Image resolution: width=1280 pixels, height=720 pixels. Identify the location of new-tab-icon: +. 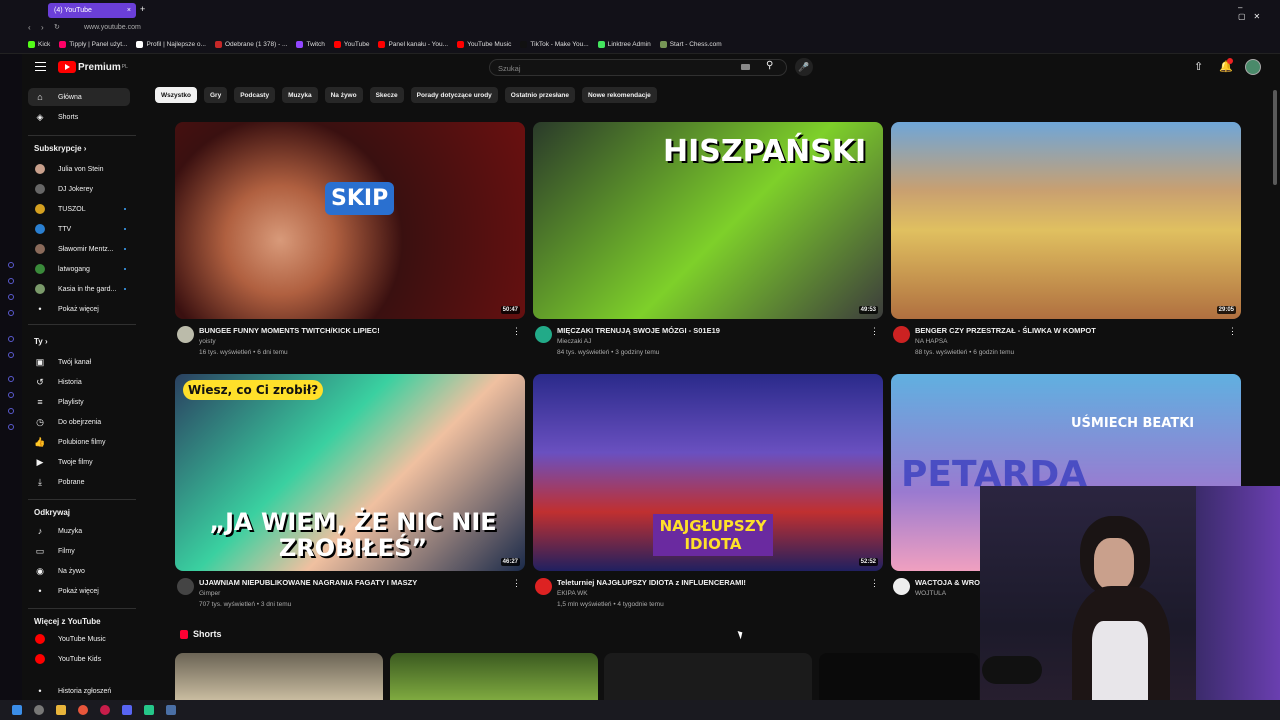
(142, 9).